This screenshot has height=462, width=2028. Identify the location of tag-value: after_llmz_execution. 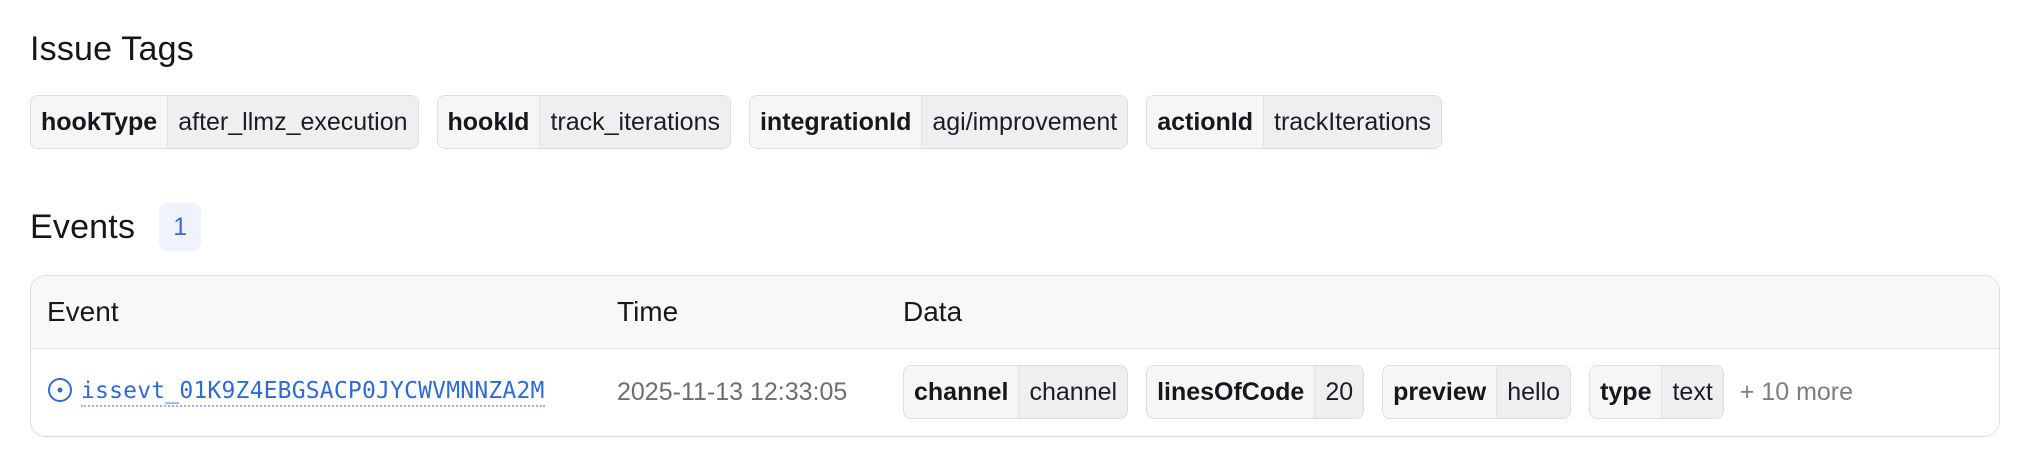
(292, 122).